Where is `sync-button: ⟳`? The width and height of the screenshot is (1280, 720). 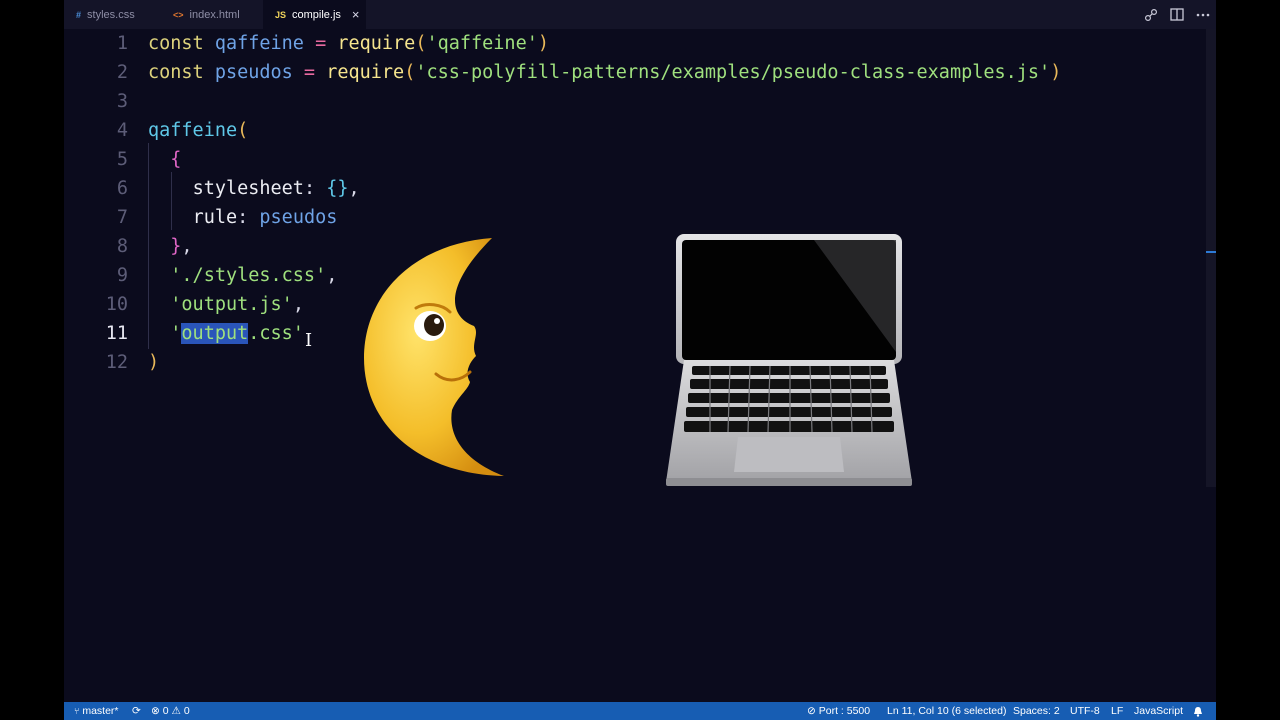
sync-button: ⟳ is located at coordinates (136, 711).